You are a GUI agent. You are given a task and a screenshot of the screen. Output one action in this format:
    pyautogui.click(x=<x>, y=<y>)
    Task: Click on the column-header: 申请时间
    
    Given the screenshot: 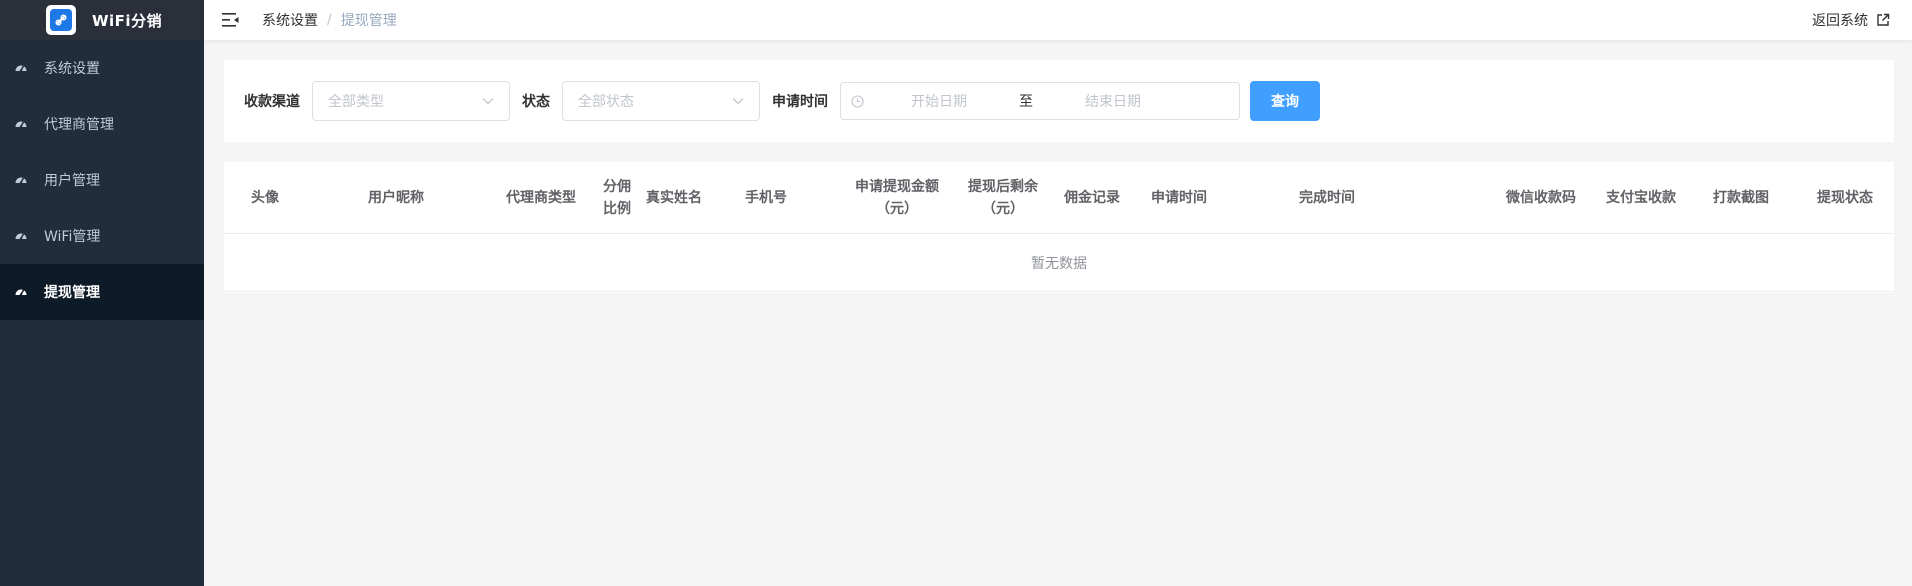 What is the action you would take?
    pyautogui.click(x=1179, y=198)
    